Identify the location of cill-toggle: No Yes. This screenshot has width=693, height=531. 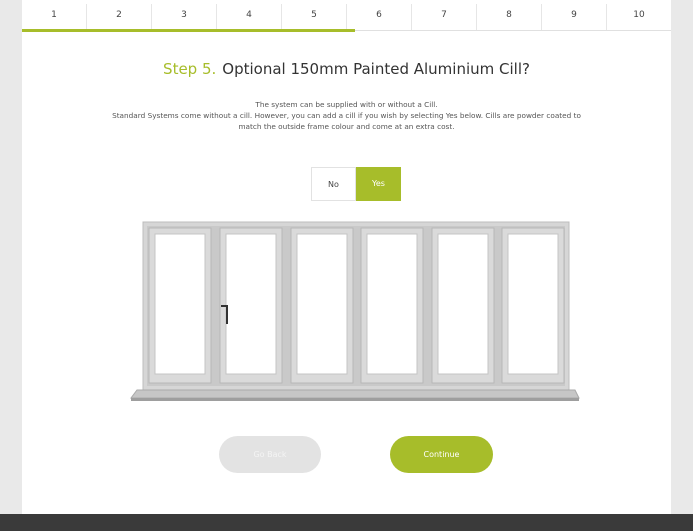
(356, 184).